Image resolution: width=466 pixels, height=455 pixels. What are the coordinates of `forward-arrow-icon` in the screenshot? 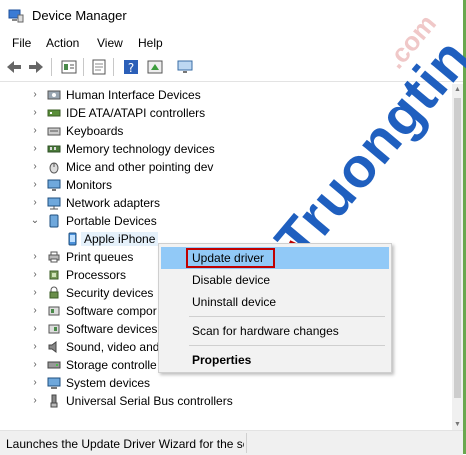 It's located at (36, 67).